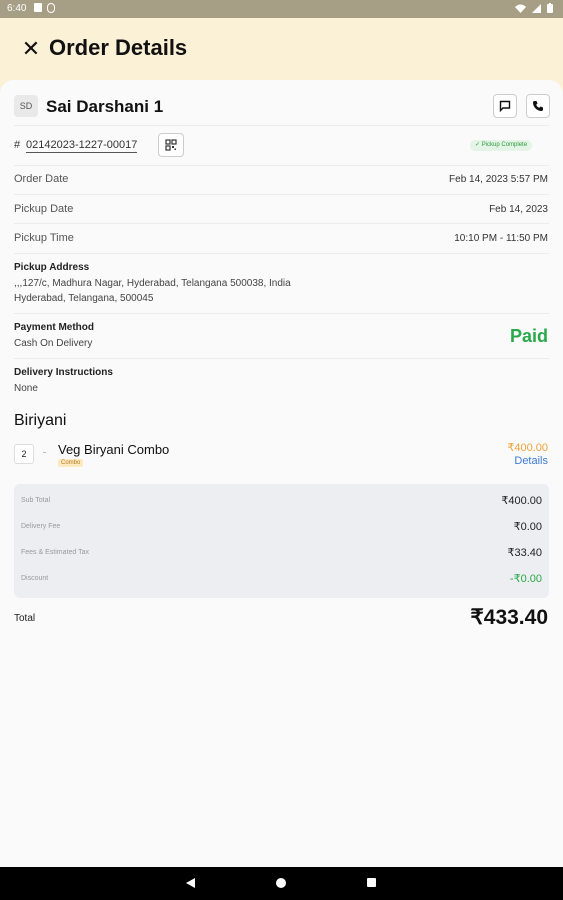 This screenshot has height=900, width=563. I want to click on qr-code-button, so click(171, 145).